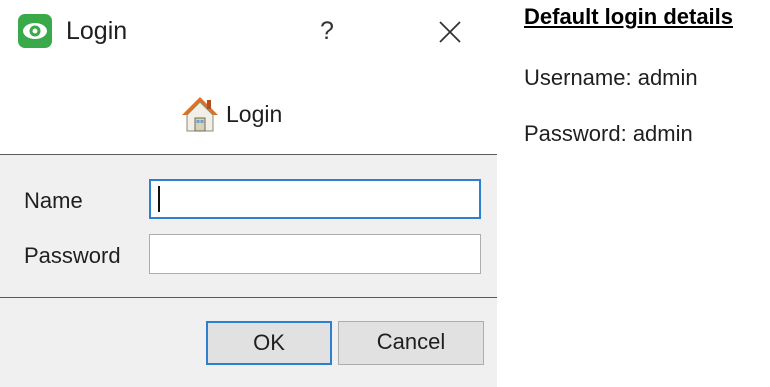  Describe the element at coordinates (327, 31) in the screenshot. I see `help-button: ?` at that location.